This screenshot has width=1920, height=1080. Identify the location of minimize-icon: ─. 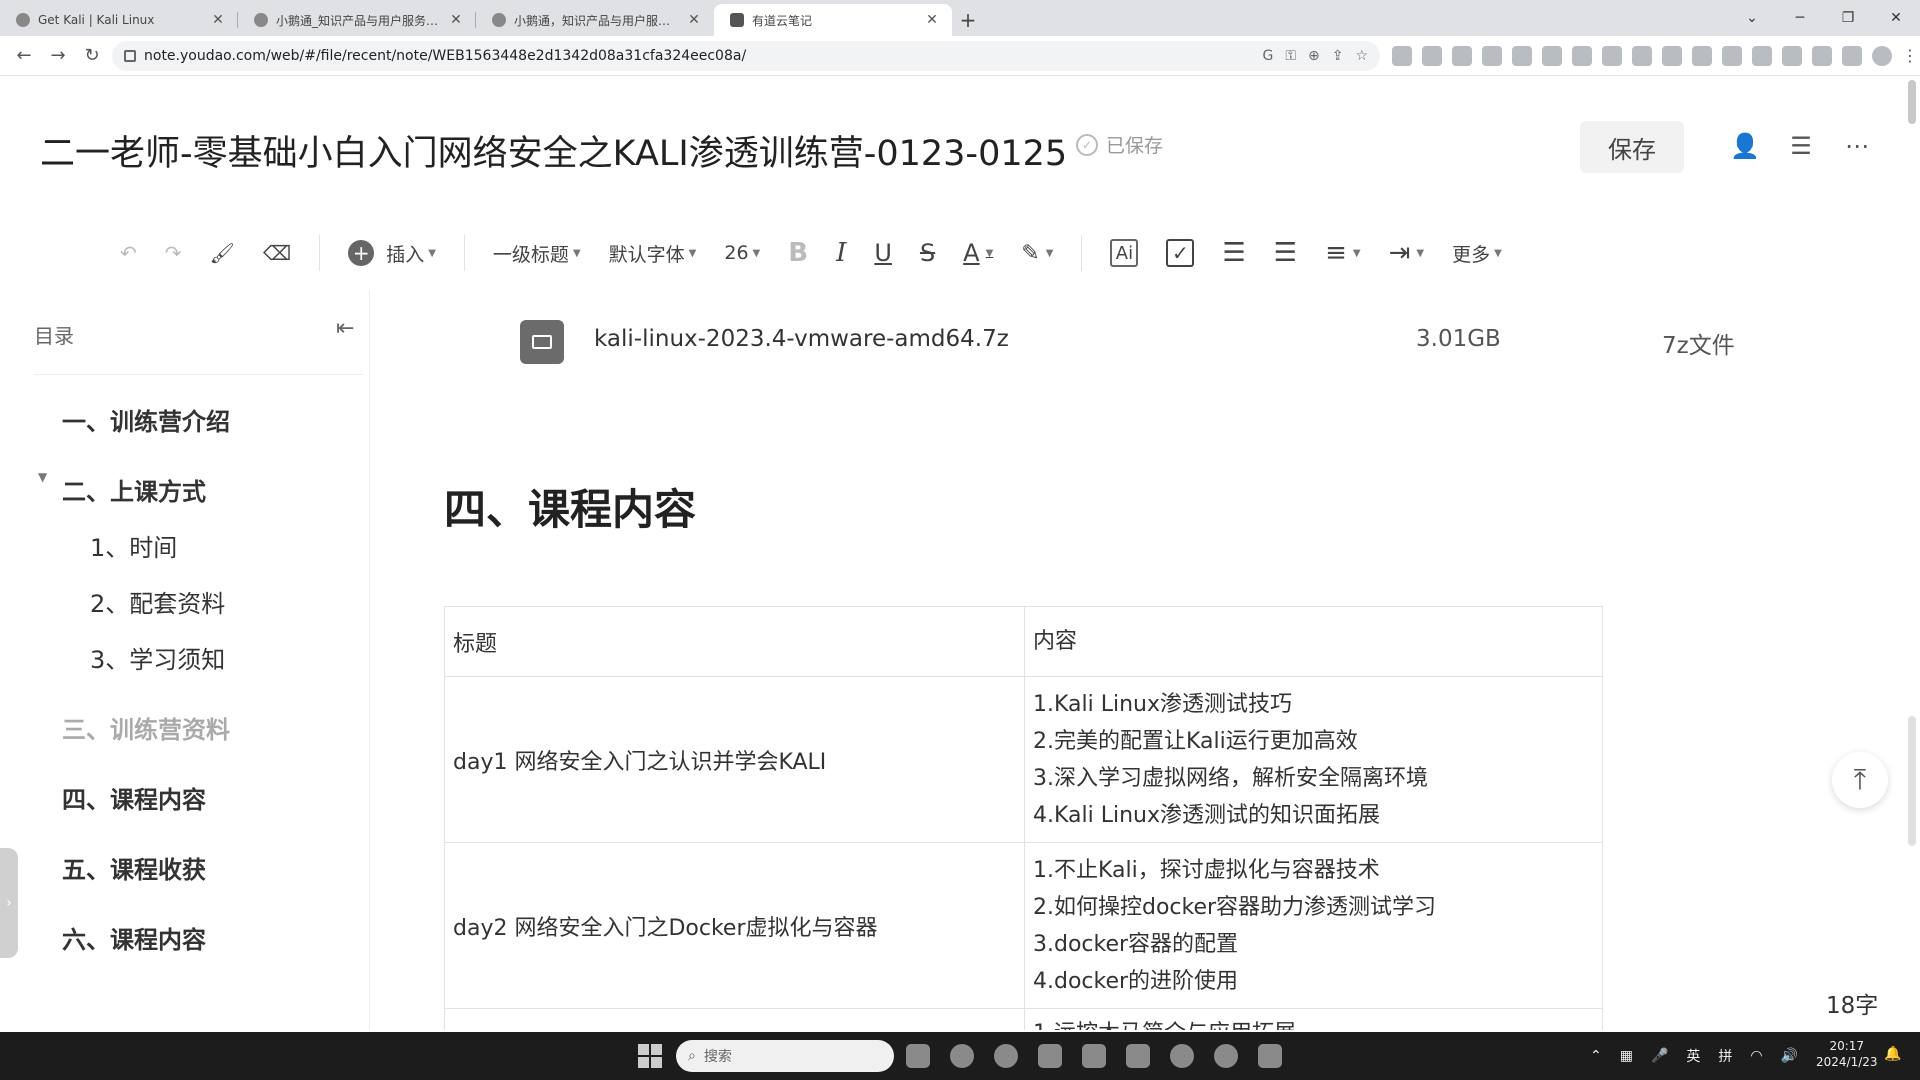
(1800, 18).